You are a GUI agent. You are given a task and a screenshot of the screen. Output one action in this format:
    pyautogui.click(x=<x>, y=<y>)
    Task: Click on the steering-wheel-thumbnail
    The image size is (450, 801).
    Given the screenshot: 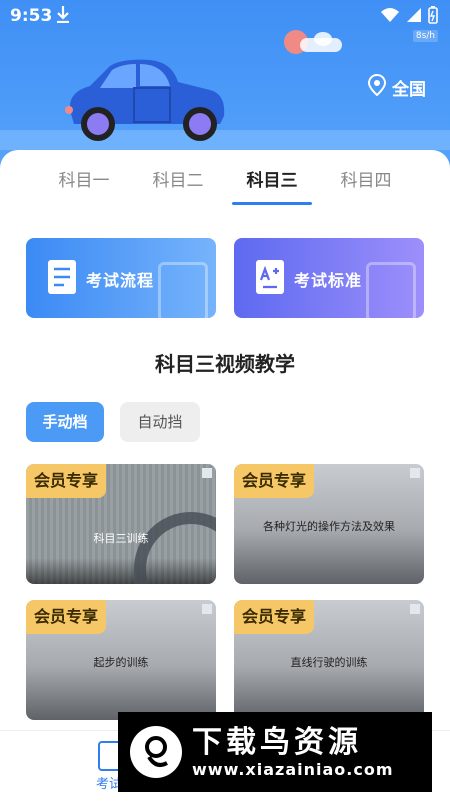 What is the action you would take?
    pyautogui.click(x=175, y=548)
    